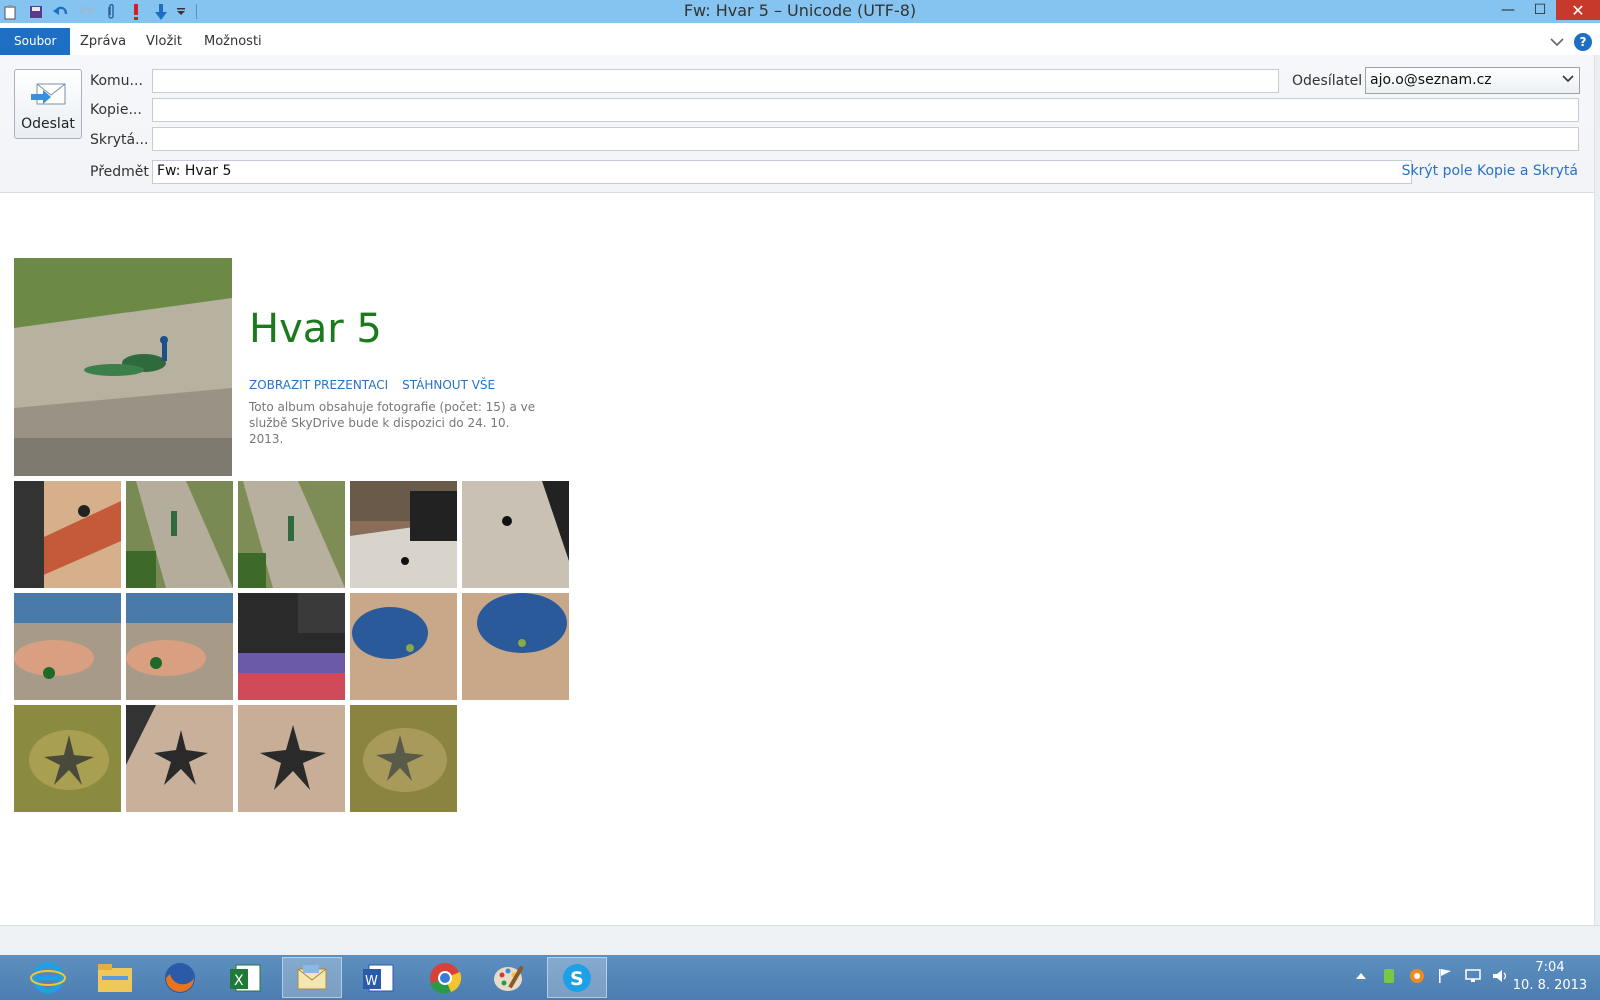 Image resolution: width=1600 pixels, height=1000 pixels. I want to click on tab-message: Zpráva, so click(103, 41).